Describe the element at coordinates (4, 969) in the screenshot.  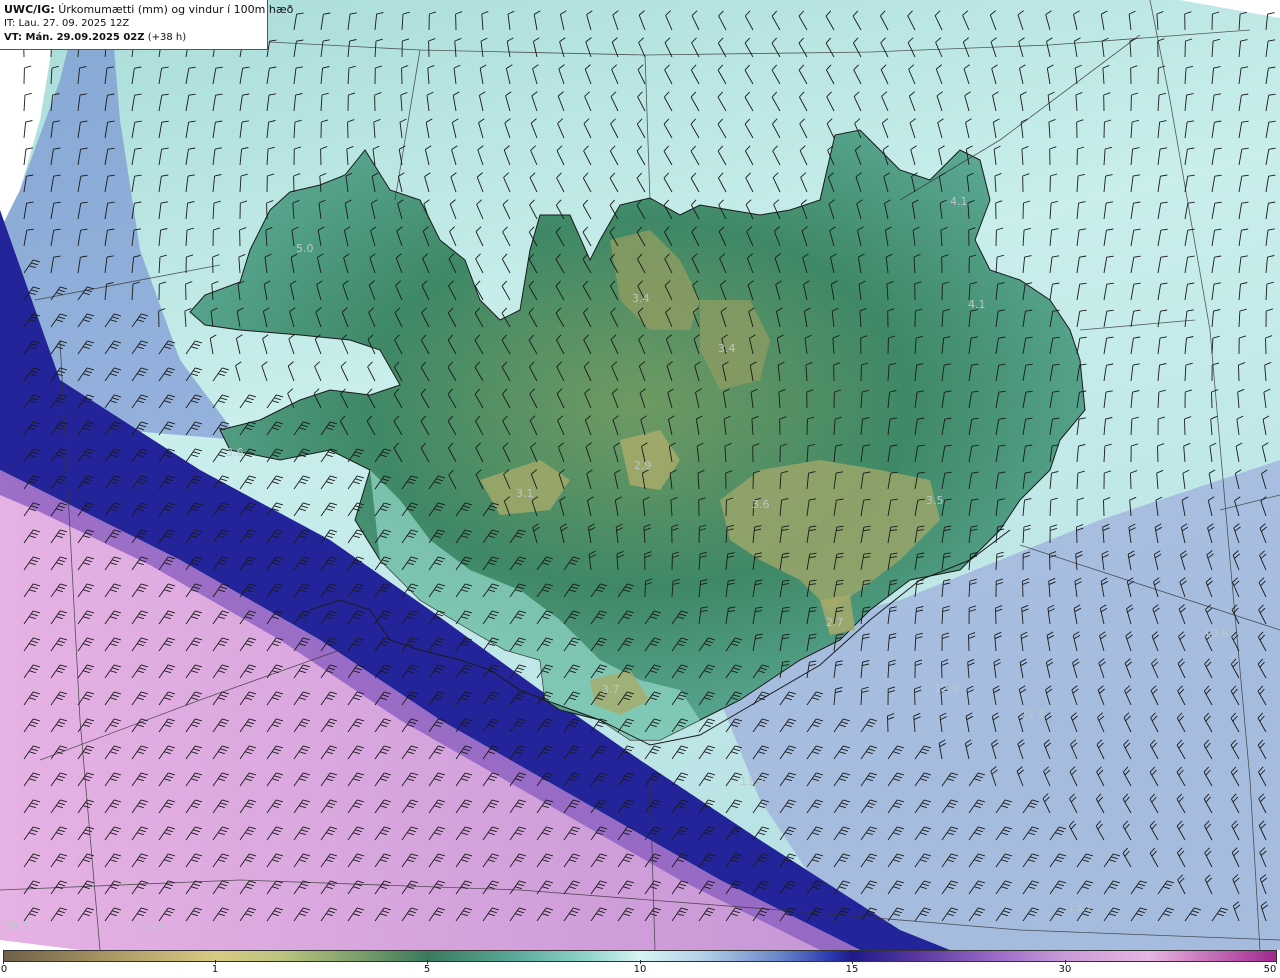
I see `colorbar-tick-label: 0` at that location.